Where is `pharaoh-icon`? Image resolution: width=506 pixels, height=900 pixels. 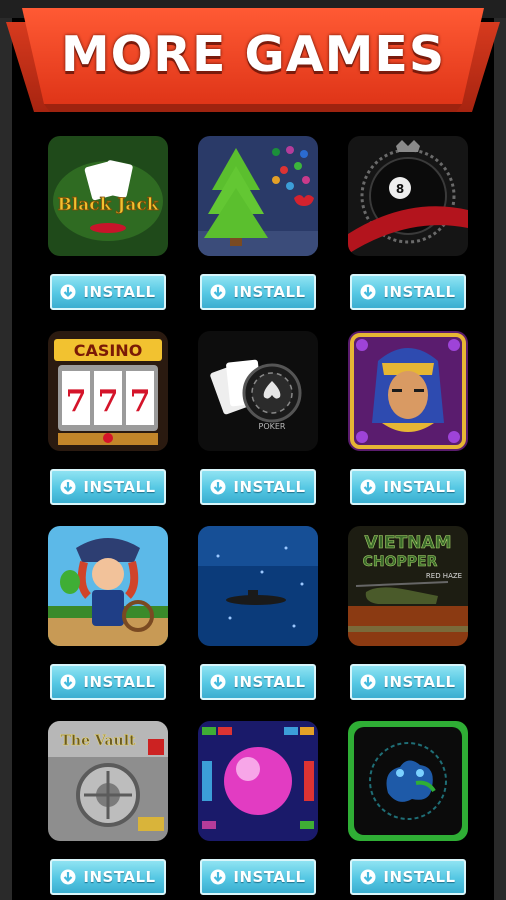 pharaoh-icon is located at coordinates (408, 391).